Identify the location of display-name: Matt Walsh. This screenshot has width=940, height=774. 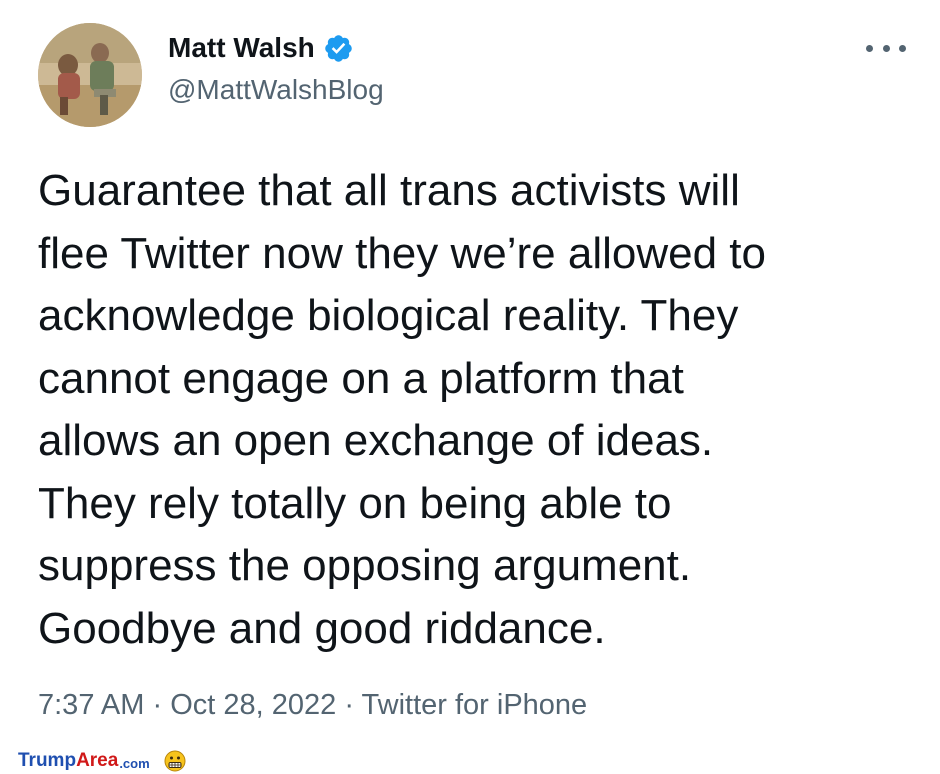
(241, 48).